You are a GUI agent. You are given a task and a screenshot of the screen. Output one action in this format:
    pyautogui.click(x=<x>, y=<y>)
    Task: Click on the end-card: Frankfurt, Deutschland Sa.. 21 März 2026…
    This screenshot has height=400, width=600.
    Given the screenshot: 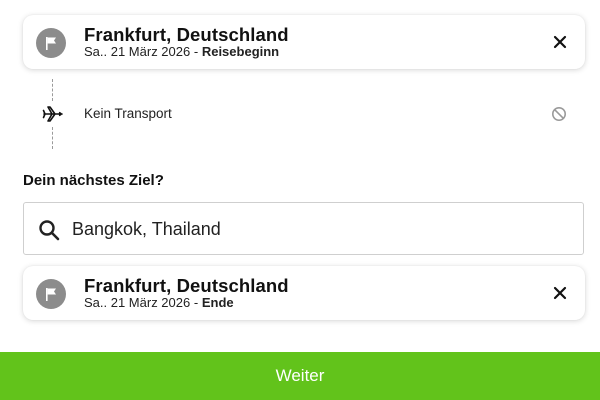 What is the action you would take?
    pyautogui.click(x=304, y=293)
    